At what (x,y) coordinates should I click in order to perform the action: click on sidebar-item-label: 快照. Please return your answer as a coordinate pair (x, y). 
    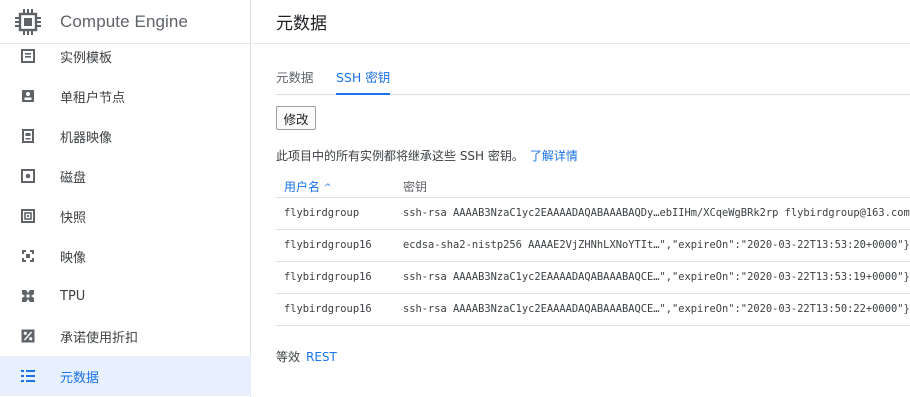
    Looking at the image, I should click on (73, 218).